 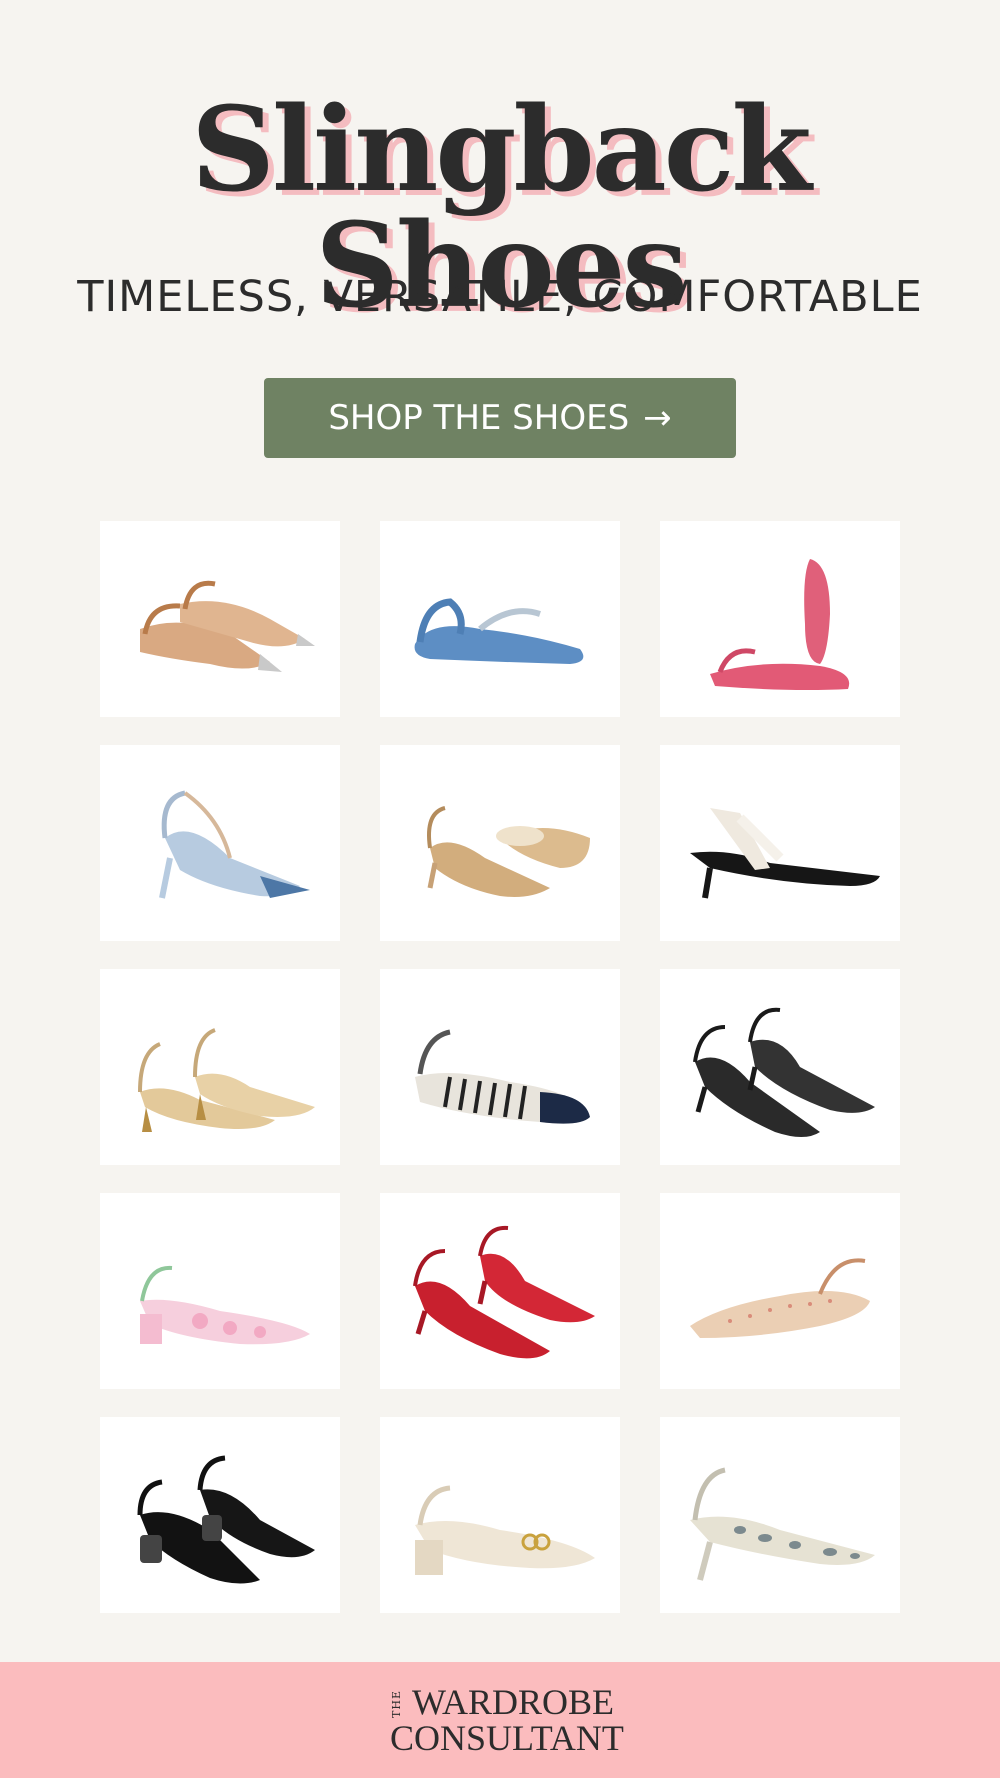 What do you see at coordinates (657, 418) in the screenshot?
I see `arrow-right-icon: →` at bounding box center [657, 418].